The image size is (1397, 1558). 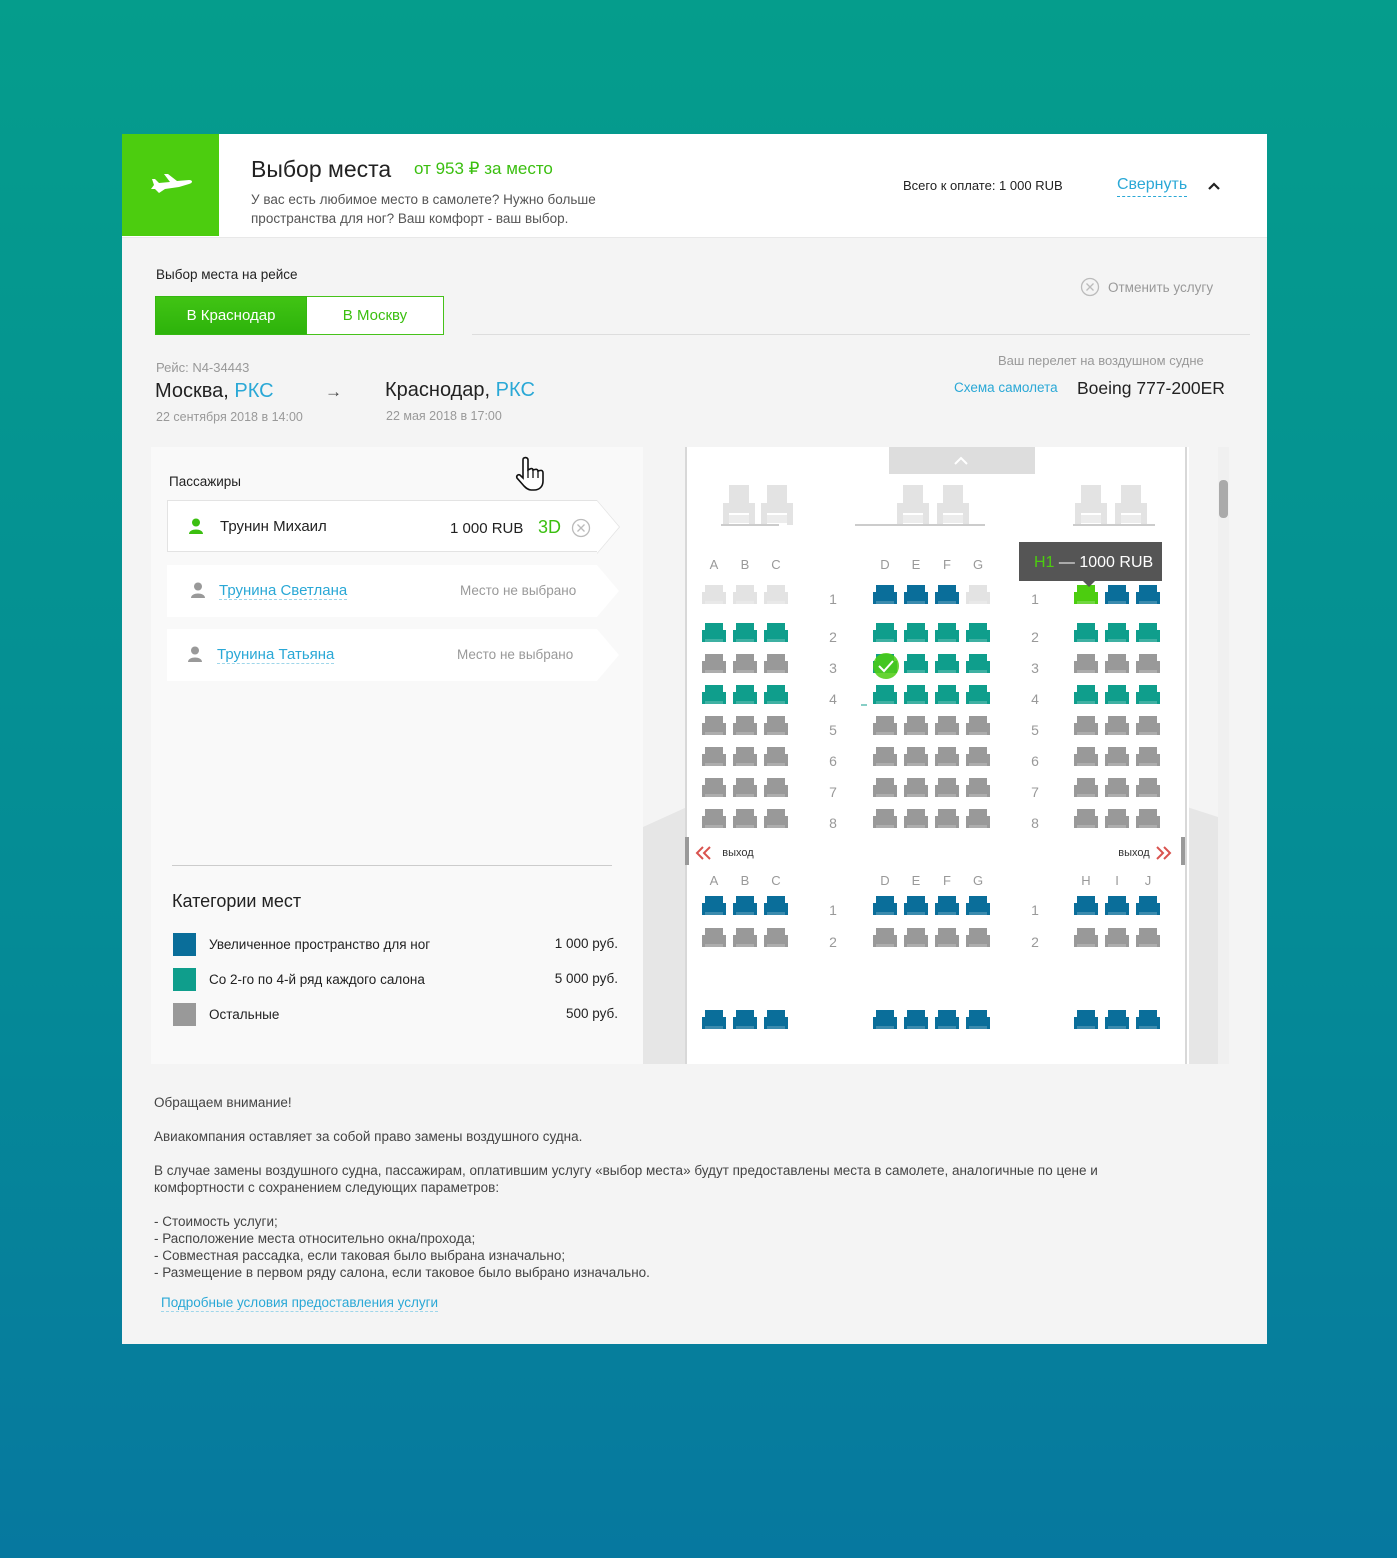 I want to click on scroll-up-button, so click(x=962, y=460).